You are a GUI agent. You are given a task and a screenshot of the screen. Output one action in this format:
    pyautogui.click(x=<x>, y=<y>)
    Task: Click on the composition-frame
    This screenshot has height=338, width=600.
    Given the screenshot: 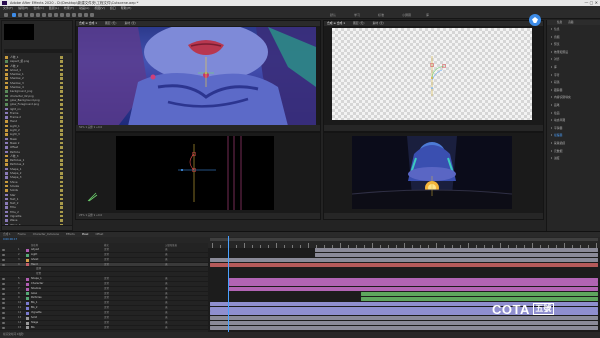 What is the action you would take?
    pyautogui.click(x=197, y=76)
    